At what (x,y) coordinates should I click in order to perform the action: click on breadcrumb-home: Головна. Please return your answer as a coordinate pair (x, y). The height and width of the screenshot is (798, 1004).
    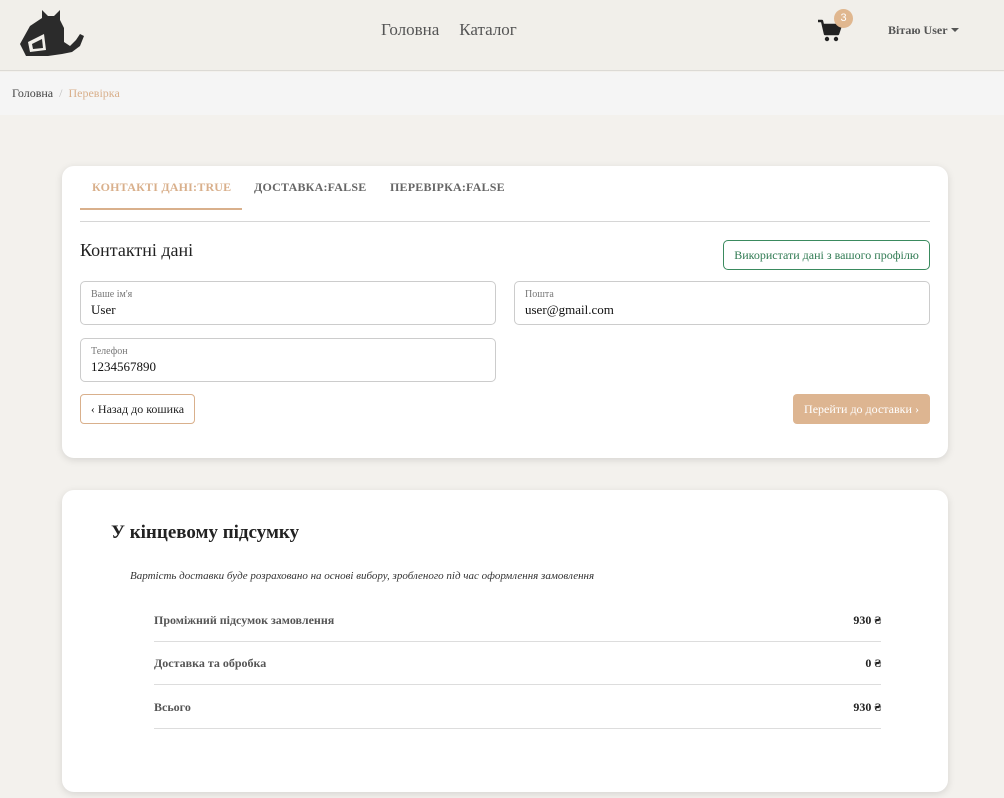
    Looking at the image, I should click on (32, 93).